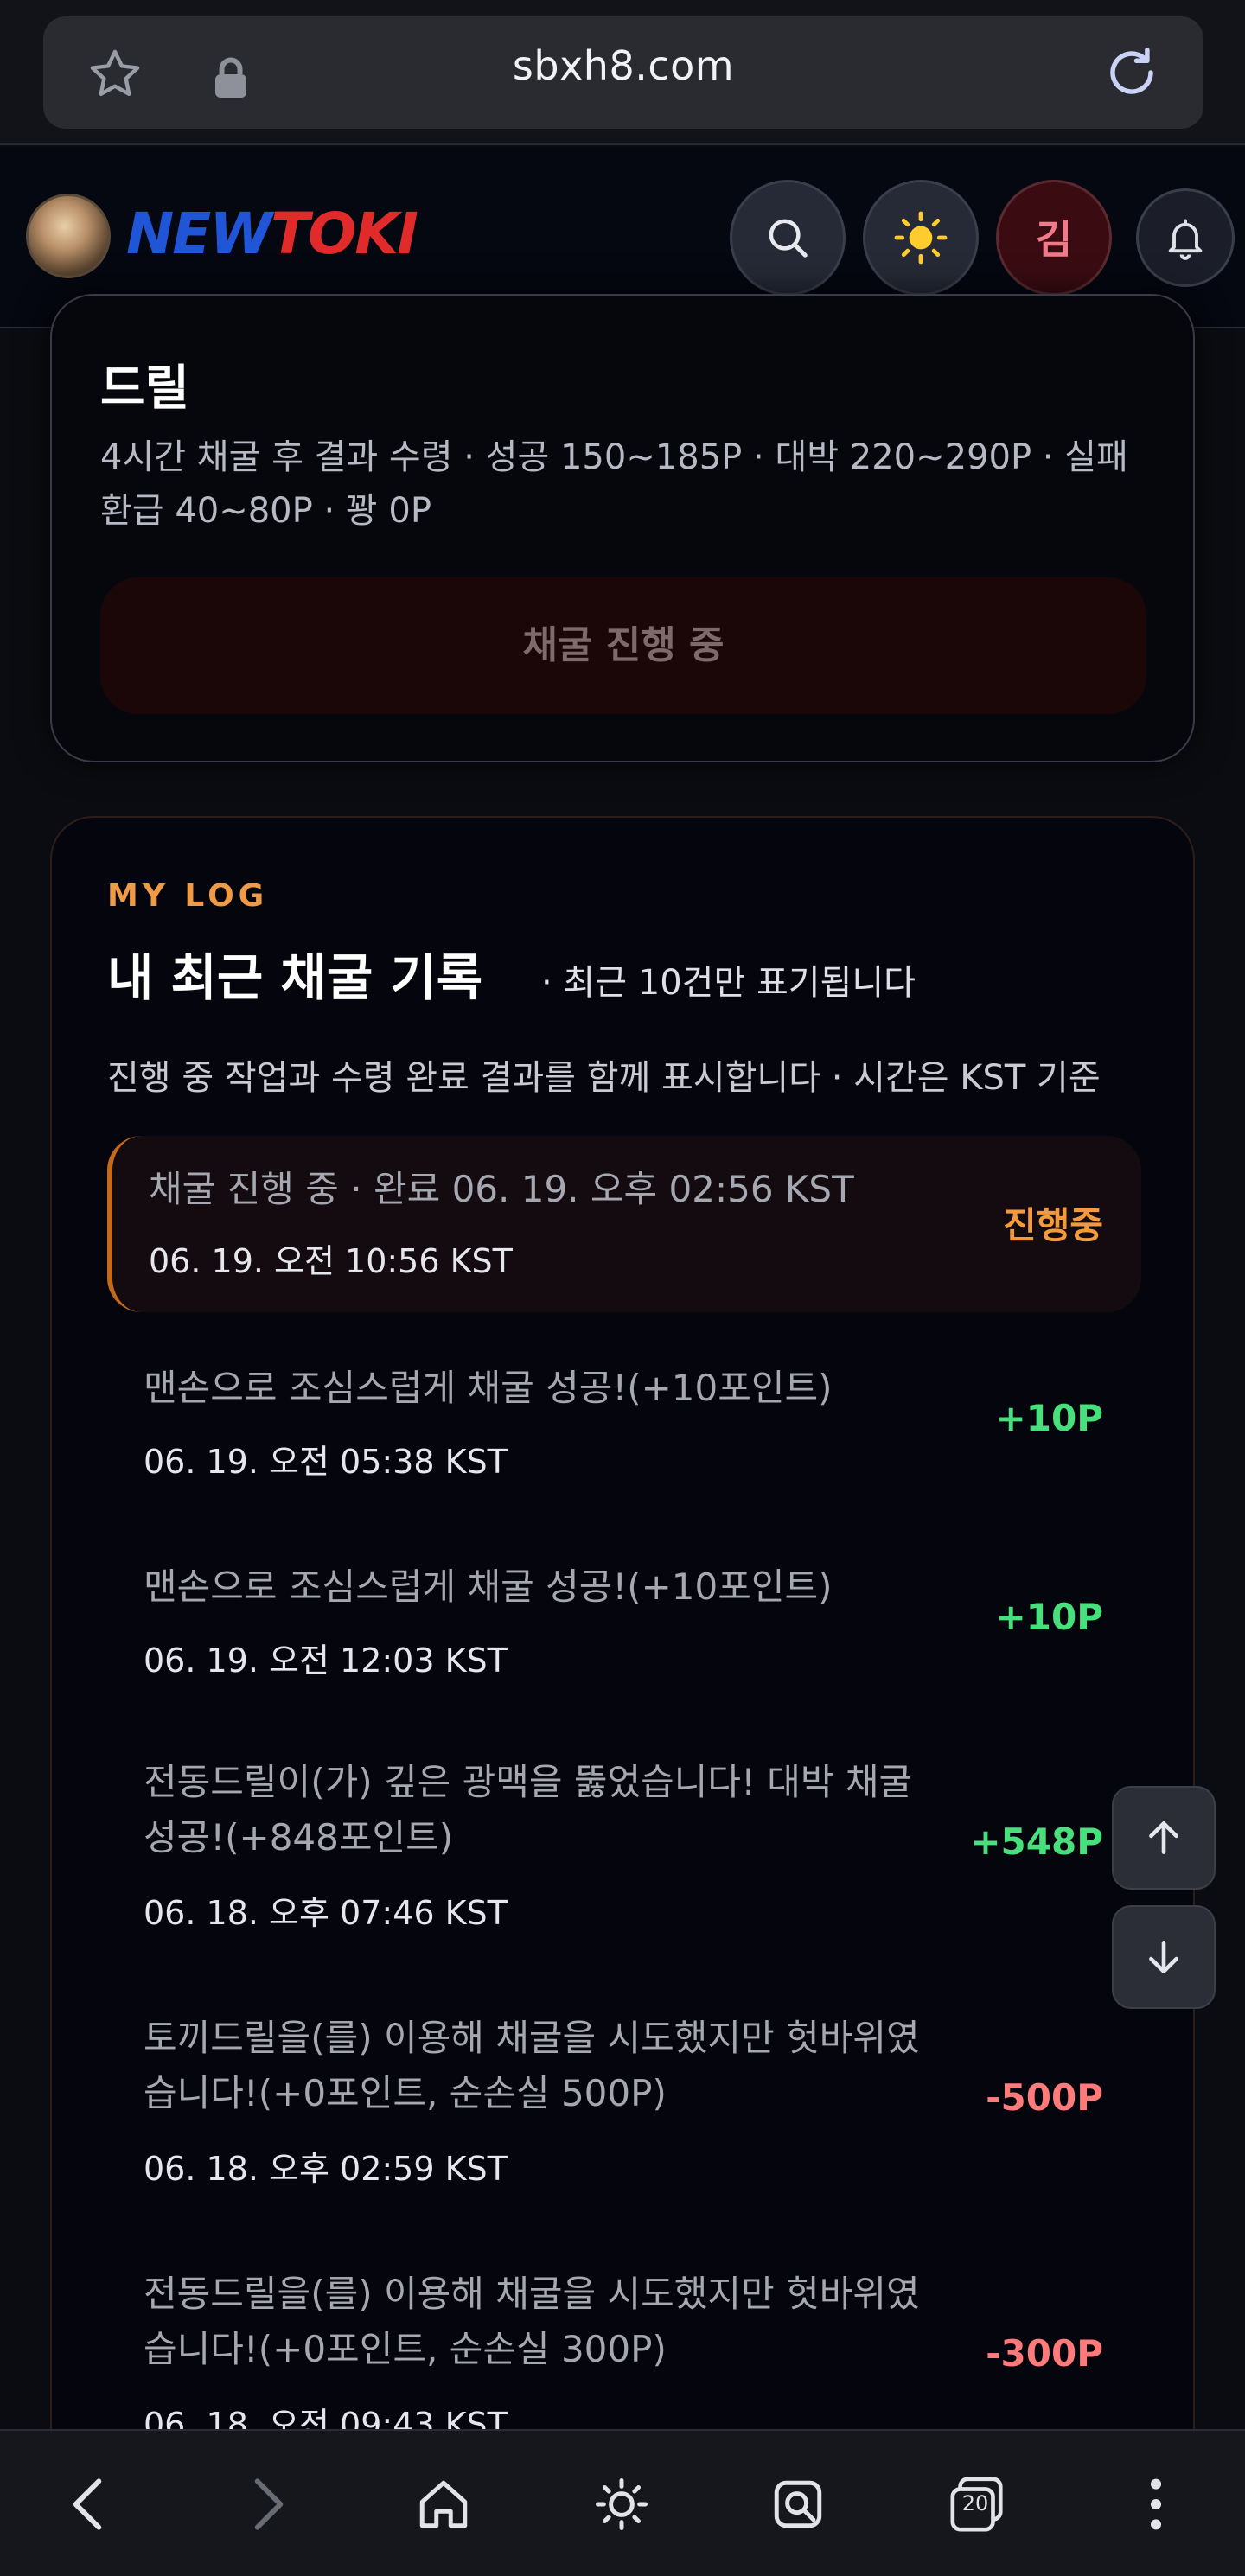 The height and width of the screenshot is (2576, 1245). I want to click on address-bar: sbxh8.com, so click(623, 72).